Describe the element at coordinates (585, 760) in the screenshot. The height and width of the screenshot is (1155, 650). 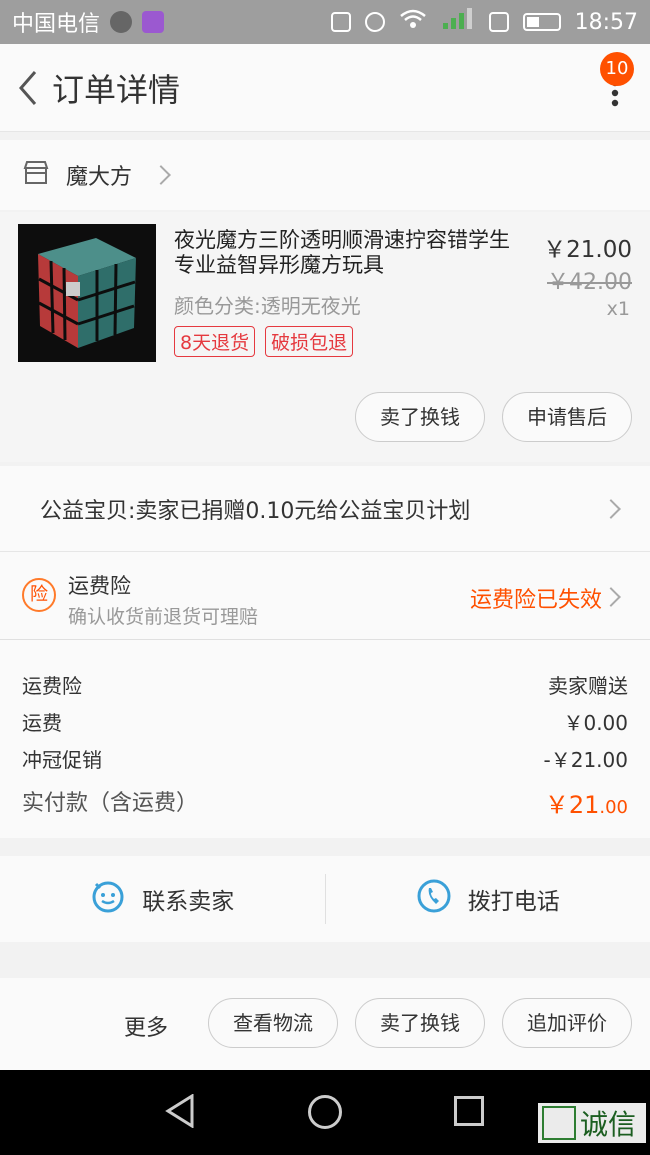
I see `fee-value: -￥21.00` at that location.